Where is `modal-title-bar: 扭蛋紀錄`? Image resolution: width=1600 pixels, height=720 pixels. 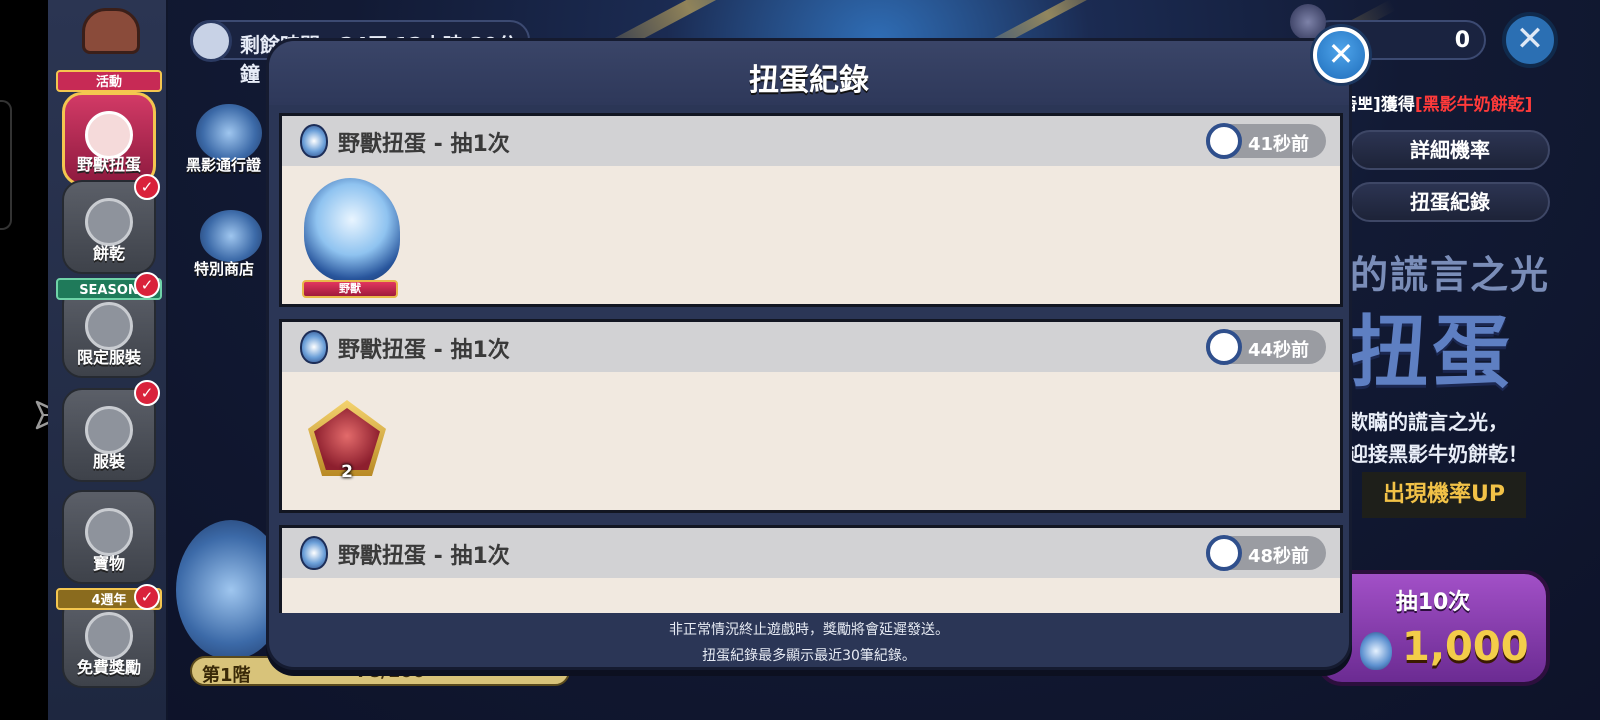 modal-title-bar: 扭蛋紀錄 is located at coordinates (809, 73).